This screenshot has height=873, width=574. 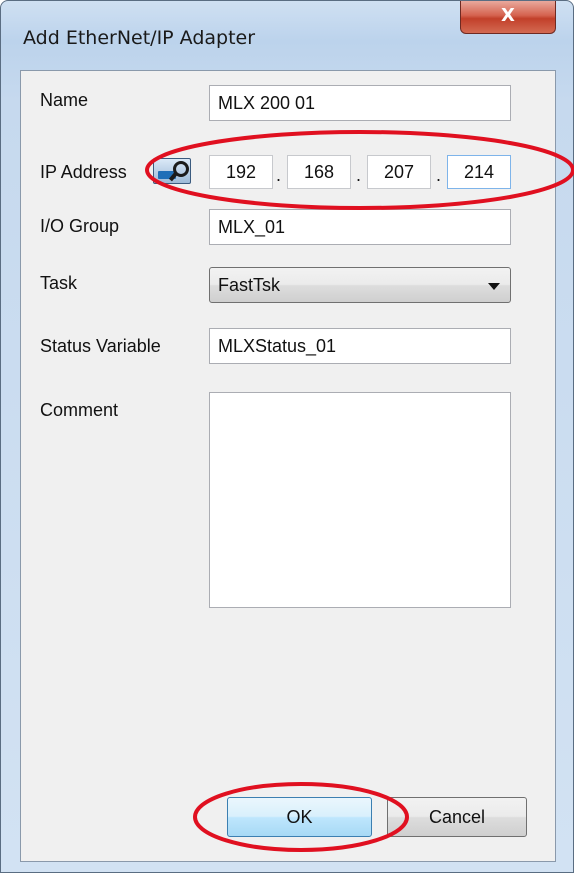 I want to click on comment-label: Comment, so click(x=79, y=410).